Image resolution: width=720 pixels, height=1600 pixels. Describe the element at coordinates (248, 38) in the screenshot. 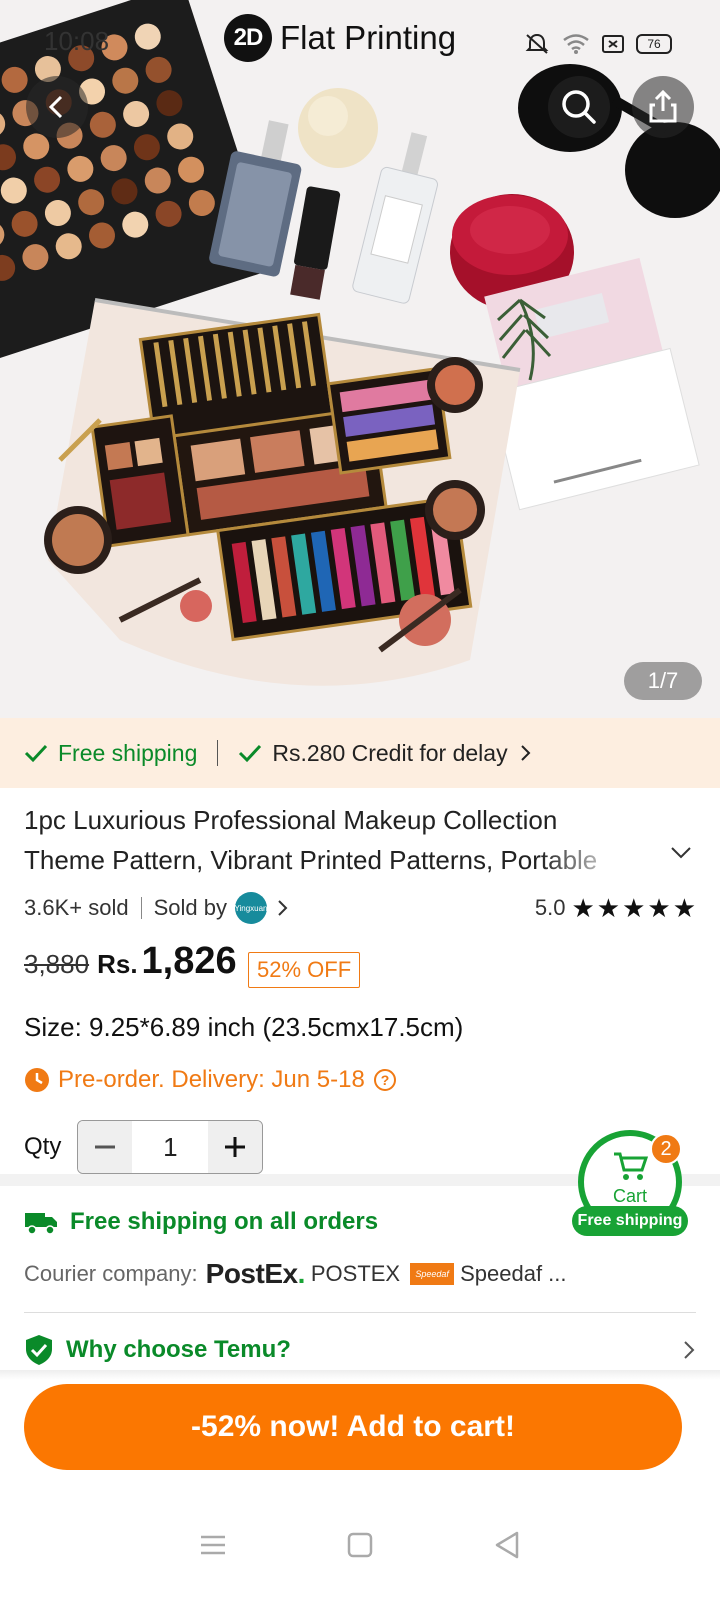

I see `brand-badge: 2D` at that location.